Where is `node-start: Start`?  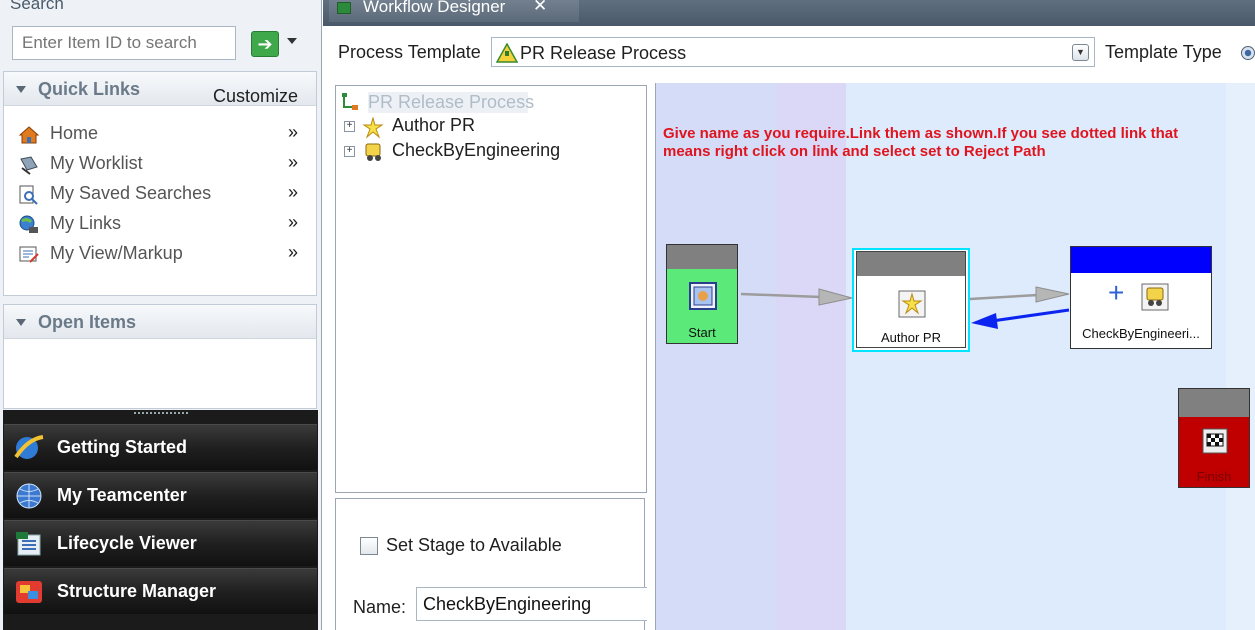
node-start: Start is located at coordinates (702, 294).